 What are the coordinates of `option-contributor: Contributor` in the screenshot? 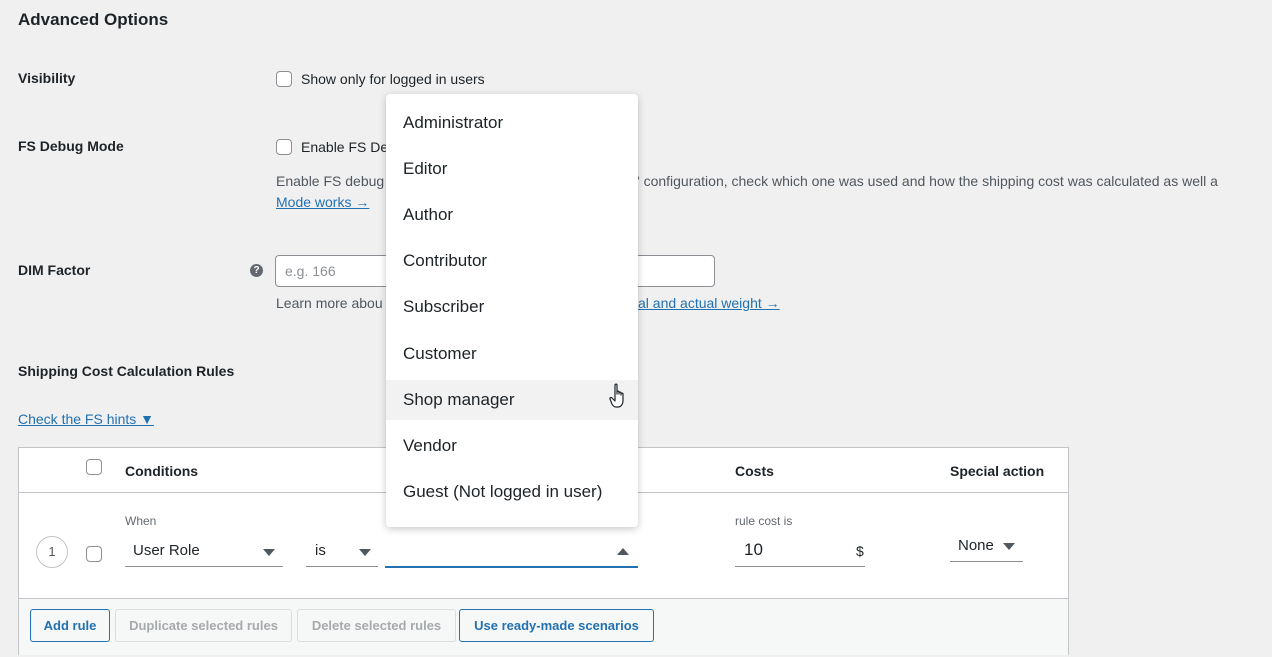 It's located at (512, 261).